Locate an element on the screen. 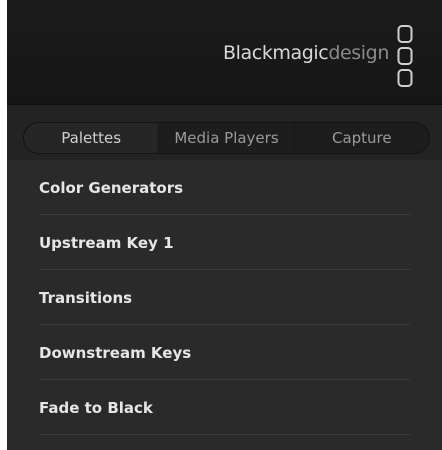 The width and height of the screenshot is (442, 450). tab-palettes: Palettes is located at coordinates (92, 138).